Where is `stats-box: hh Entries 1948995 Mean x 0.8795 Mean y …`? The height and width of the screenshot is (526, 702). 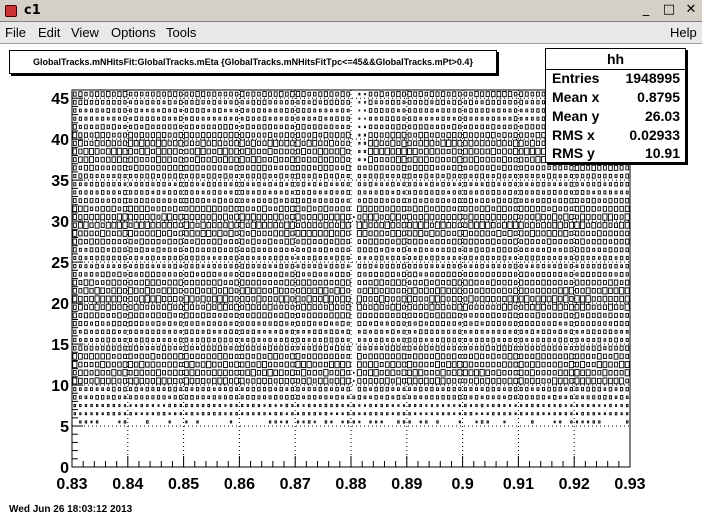
stats-box: hh Entries 1948995 Mean x 0.8795 Mean y … is located at coordinates (615, 105).